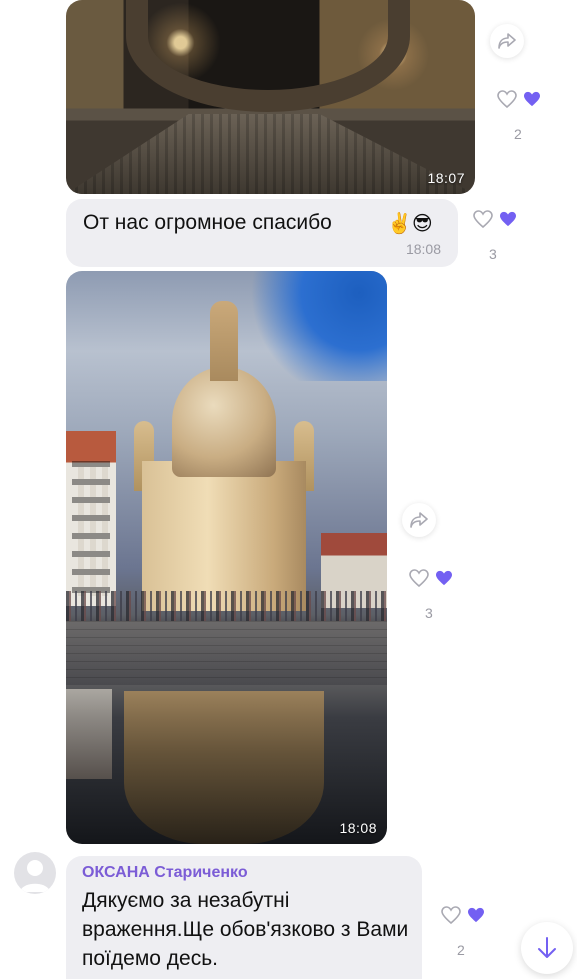 The image size is (577, 979). Describe the element at coordinates (224, 451) in the screenshot. I see `photo-church` at that location.